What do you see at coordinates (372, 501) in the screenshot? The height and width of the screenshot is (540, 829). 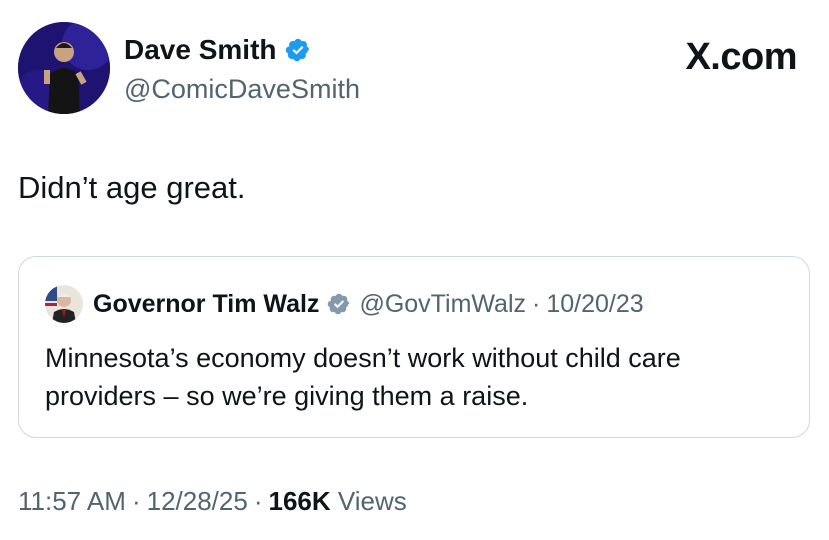 I see `views-label: Views` at bounding box center [372, 501].